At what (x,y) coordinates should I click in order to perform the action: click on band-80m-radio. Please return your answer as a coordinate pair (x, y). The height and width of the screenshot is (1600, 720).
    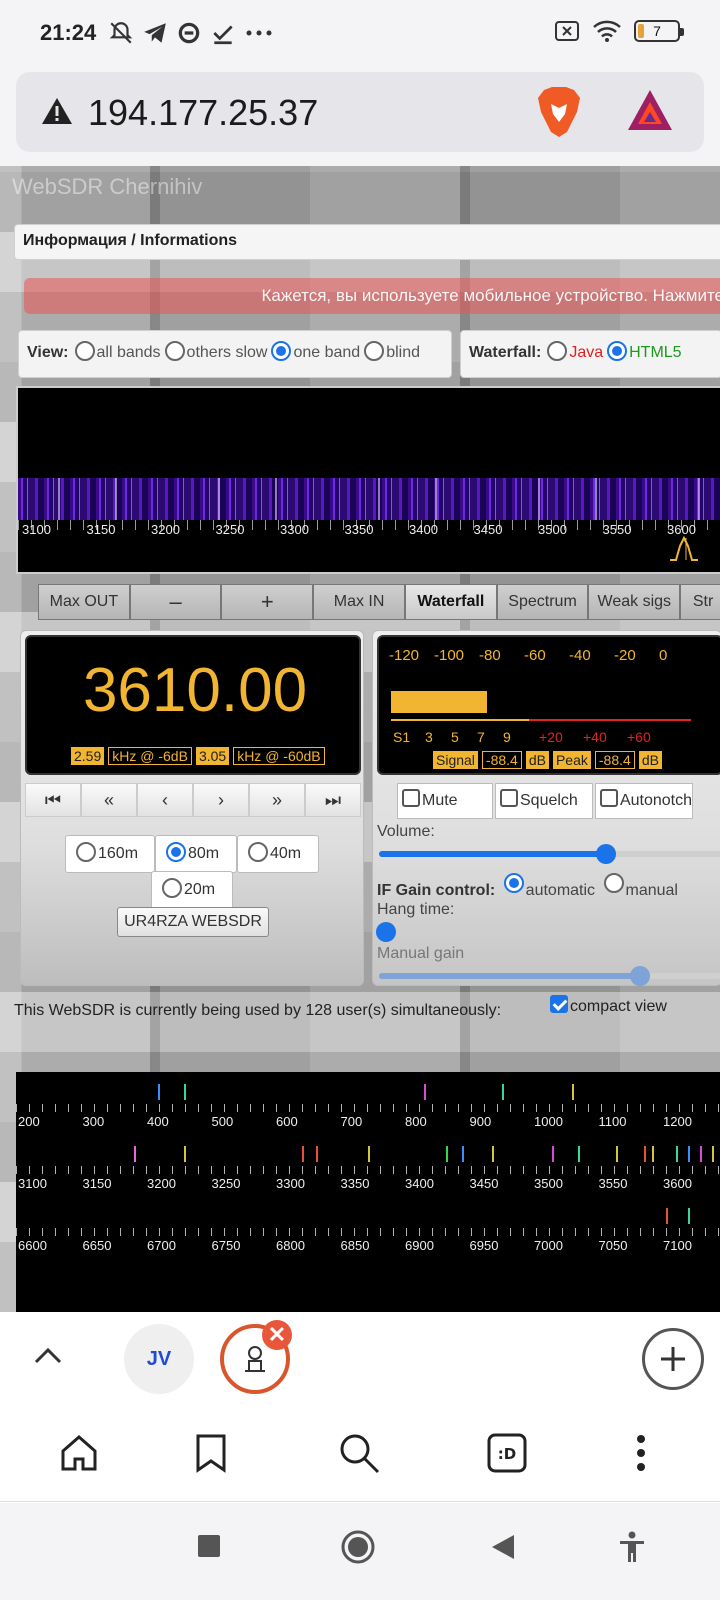
    Looking at the image, I should click on (176, 852).